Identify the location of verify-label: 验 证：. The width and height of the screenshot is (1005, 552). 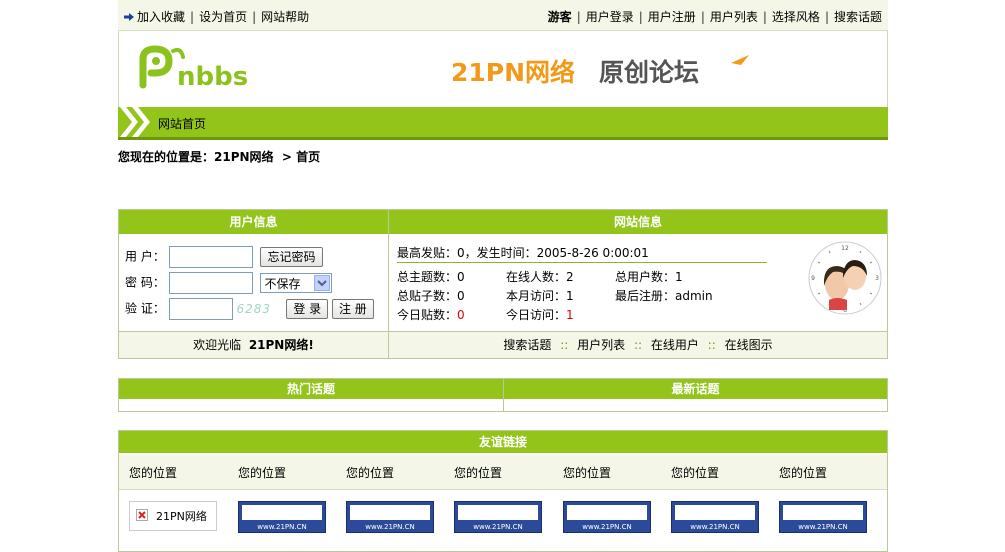
(145, 308).